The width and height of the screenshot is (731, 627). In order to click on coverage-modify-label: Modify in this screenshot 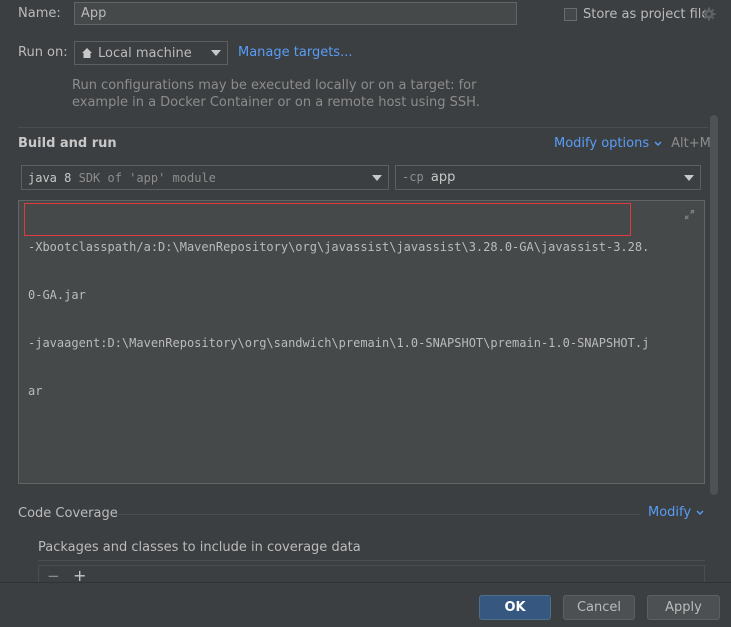, I will do `click(670, 512)`.